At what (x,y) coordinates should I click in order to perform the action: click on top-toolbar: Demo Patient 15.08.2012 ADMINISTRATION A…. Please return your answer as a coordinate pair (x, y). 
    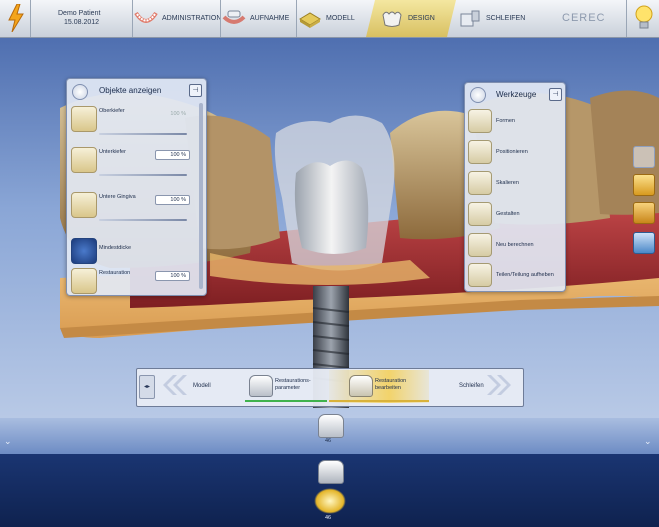
    Looking at the image, I should click on (329, 19).